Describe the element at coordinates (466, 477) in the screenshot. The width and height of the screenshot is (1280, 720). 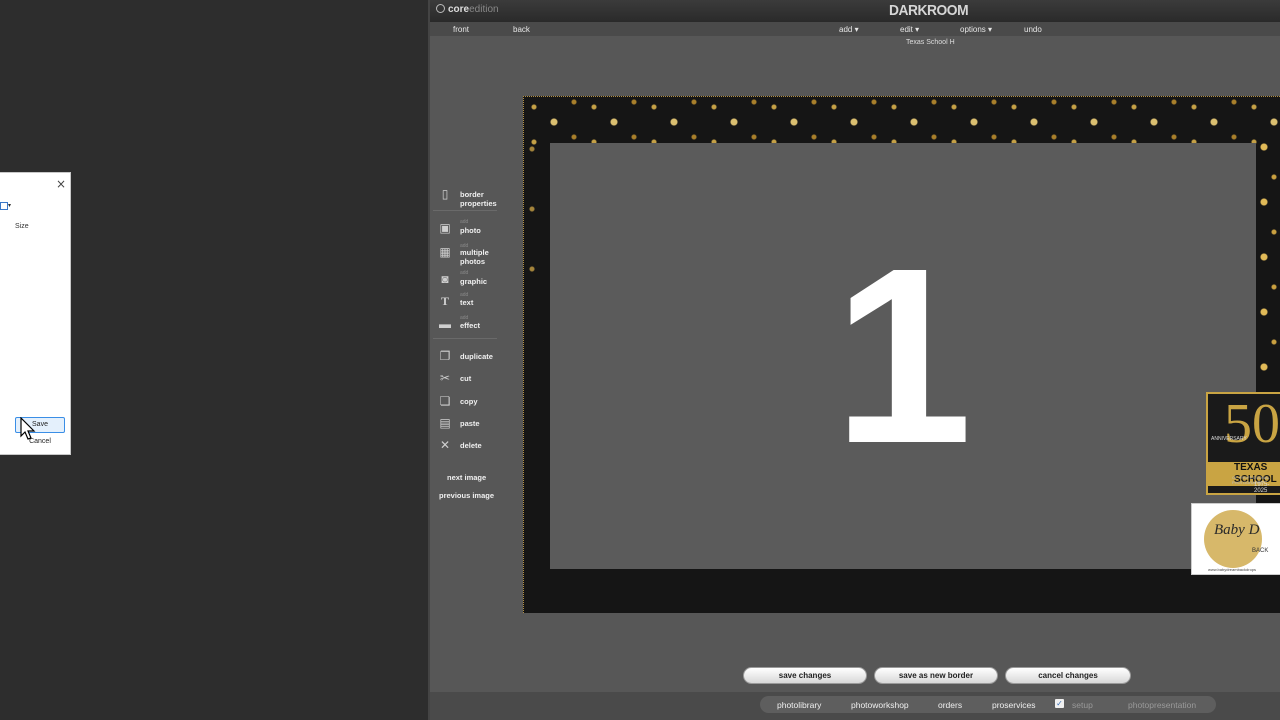
I see `next-image-link: next image` at that location.